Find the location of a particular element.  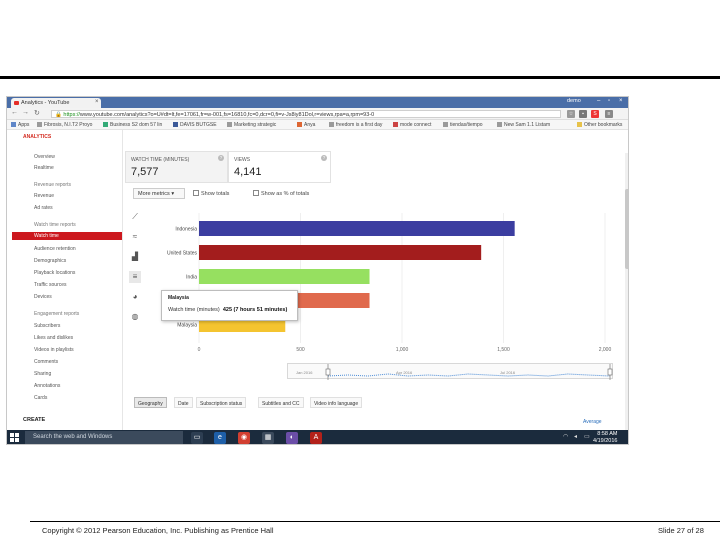

more-metrics-dropdown: More metrics ▾ is located at coordinates (159, 193).